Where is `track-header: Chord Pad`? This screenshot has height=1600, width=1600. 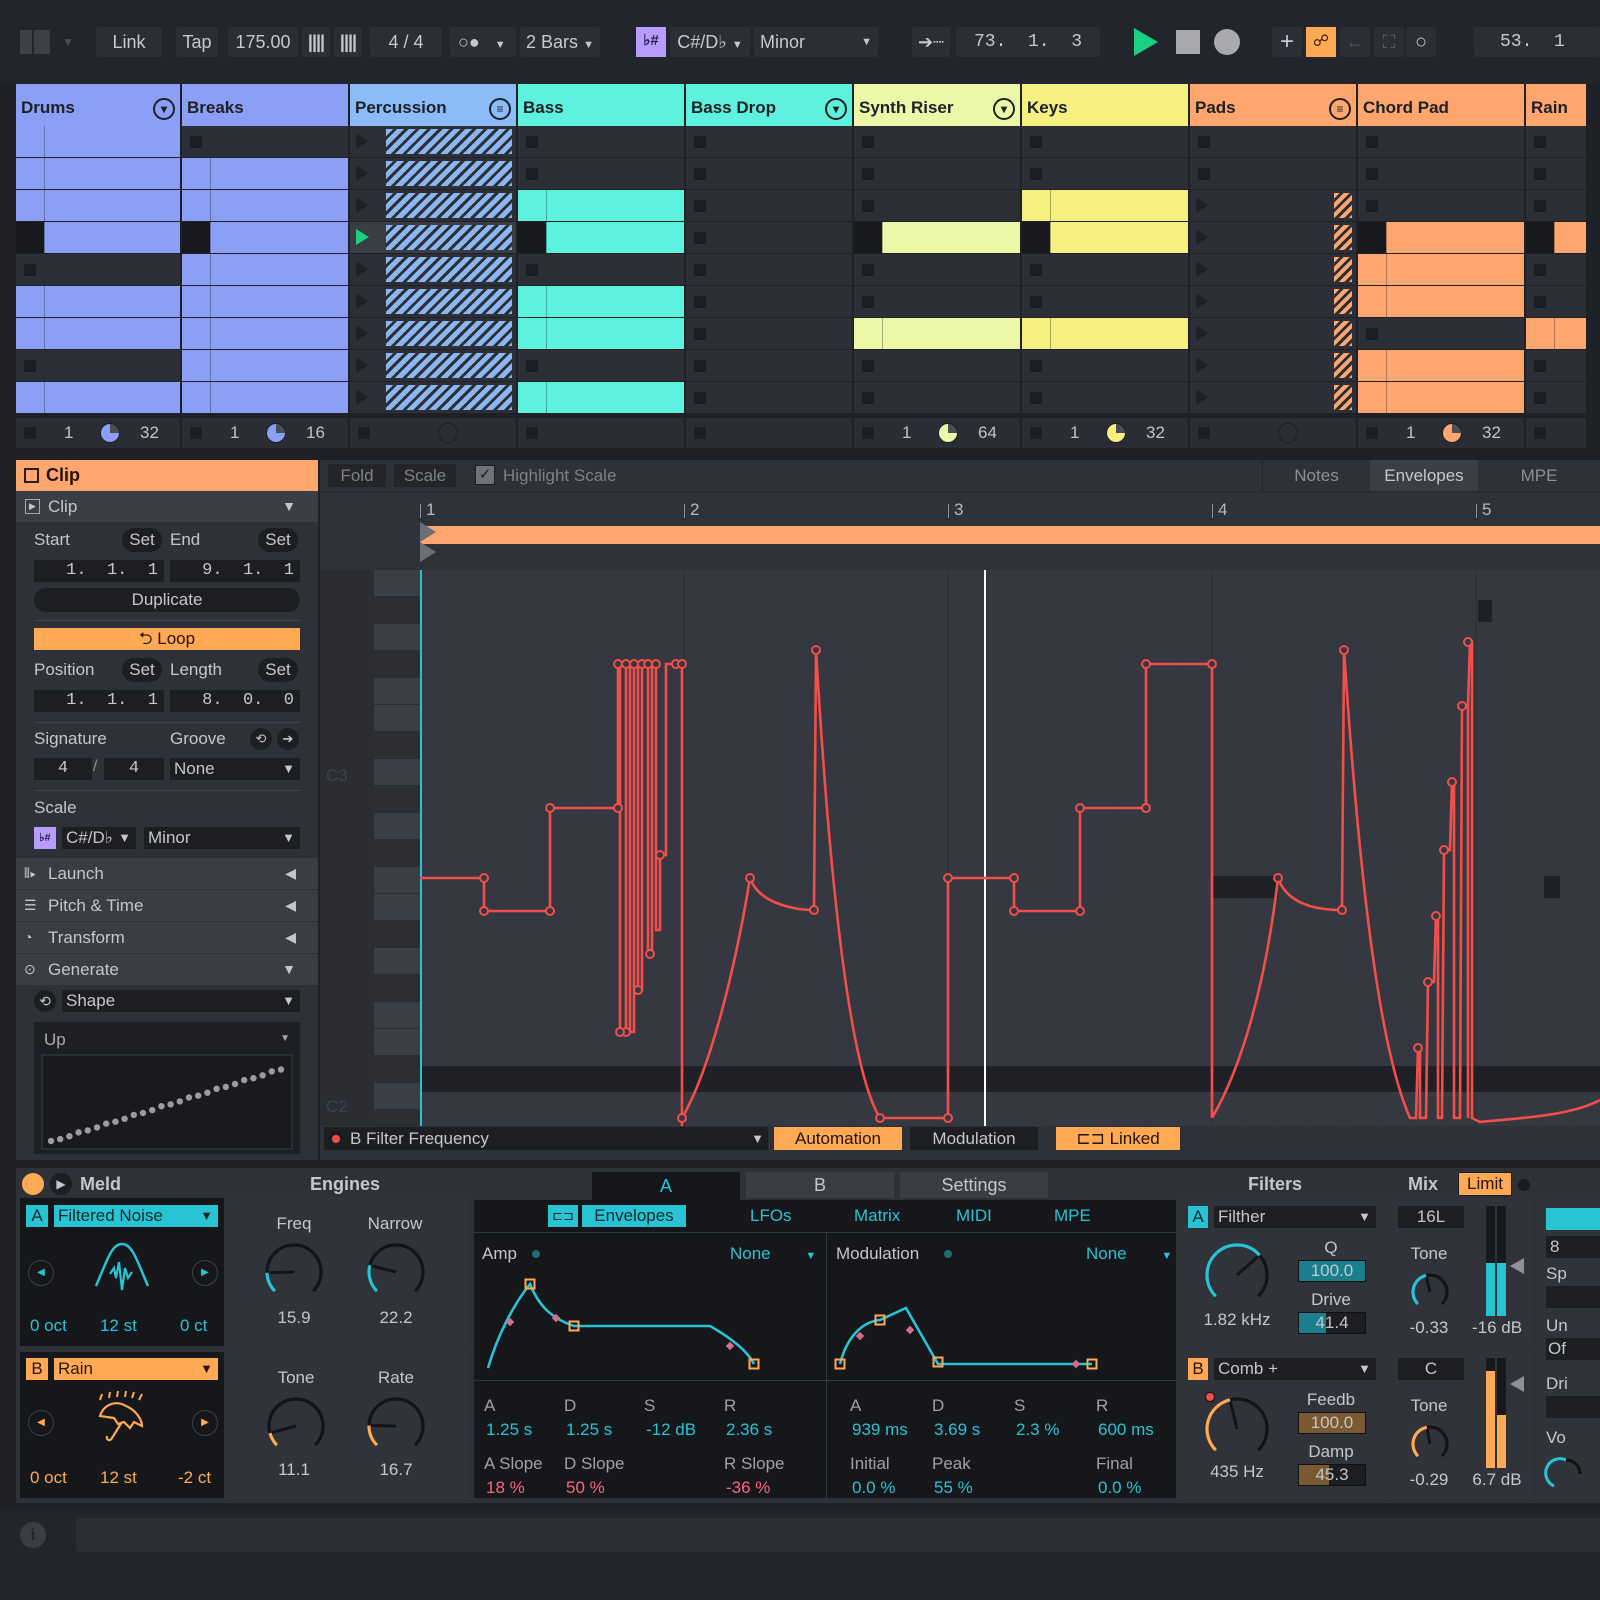
track-header: Chord Pad is located at coordinates (1441, 105).